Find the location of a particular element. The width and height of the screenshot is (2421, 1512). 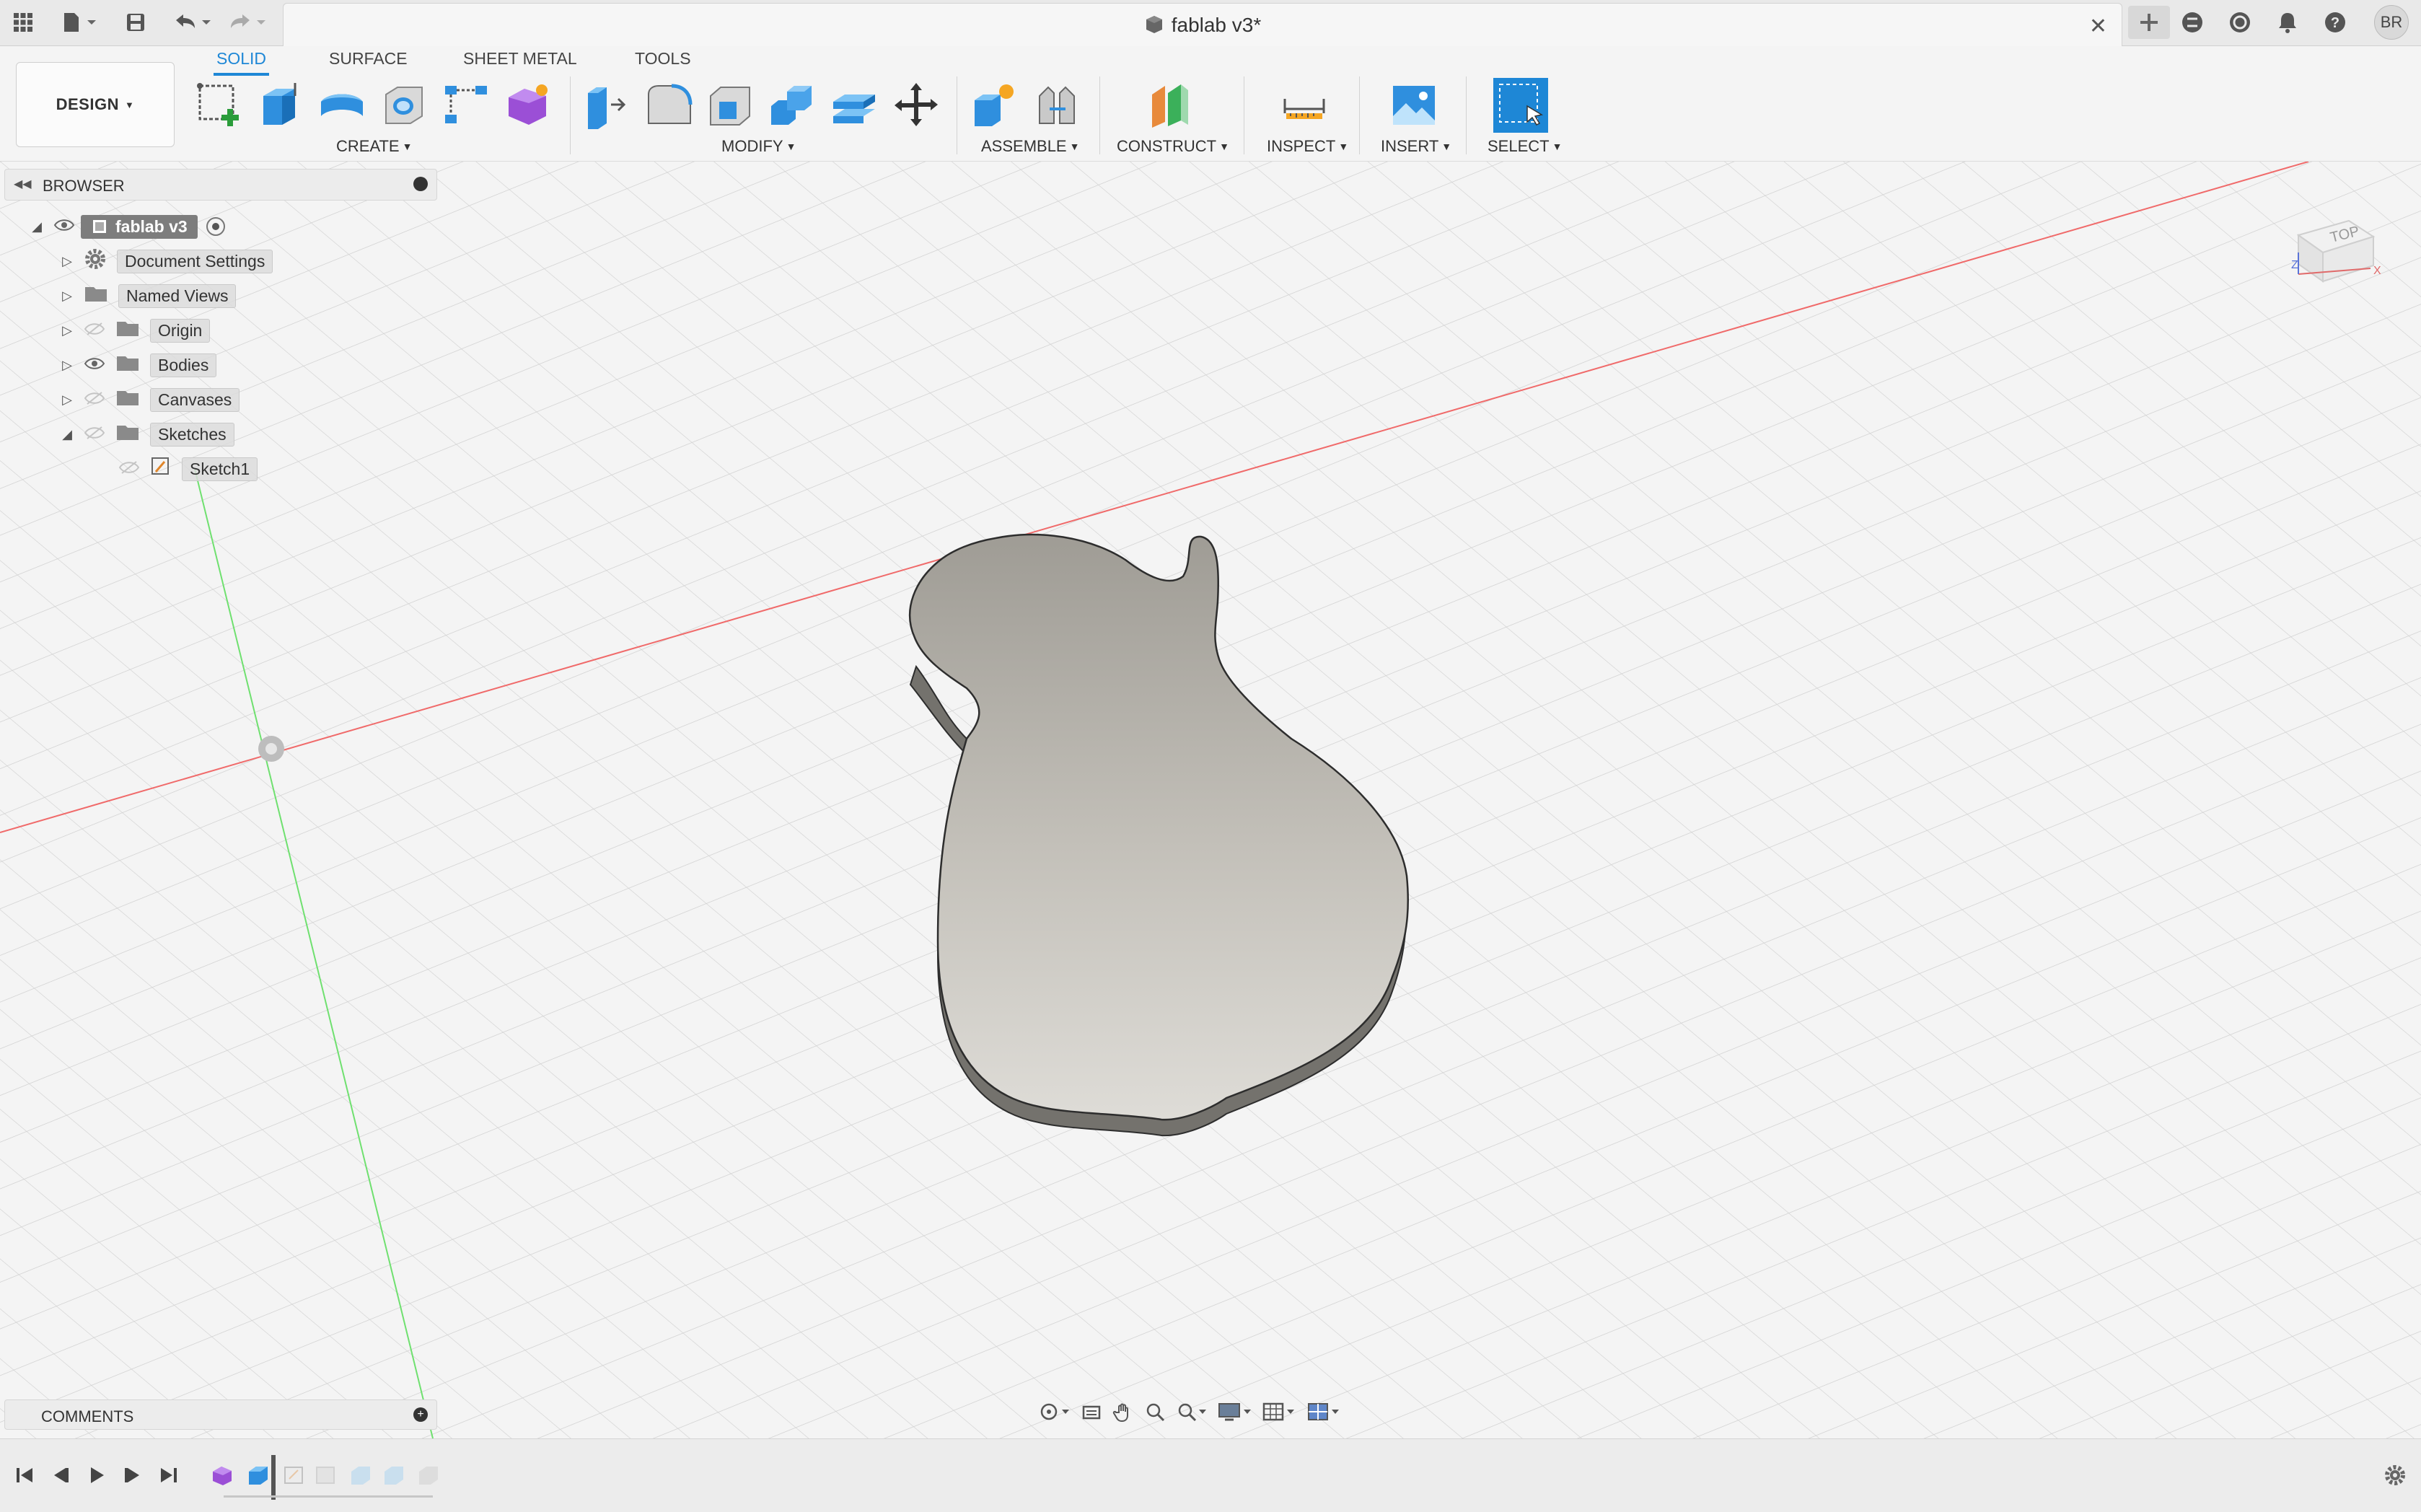

grid-settings-icon is located at coordinates (1279, 1413).